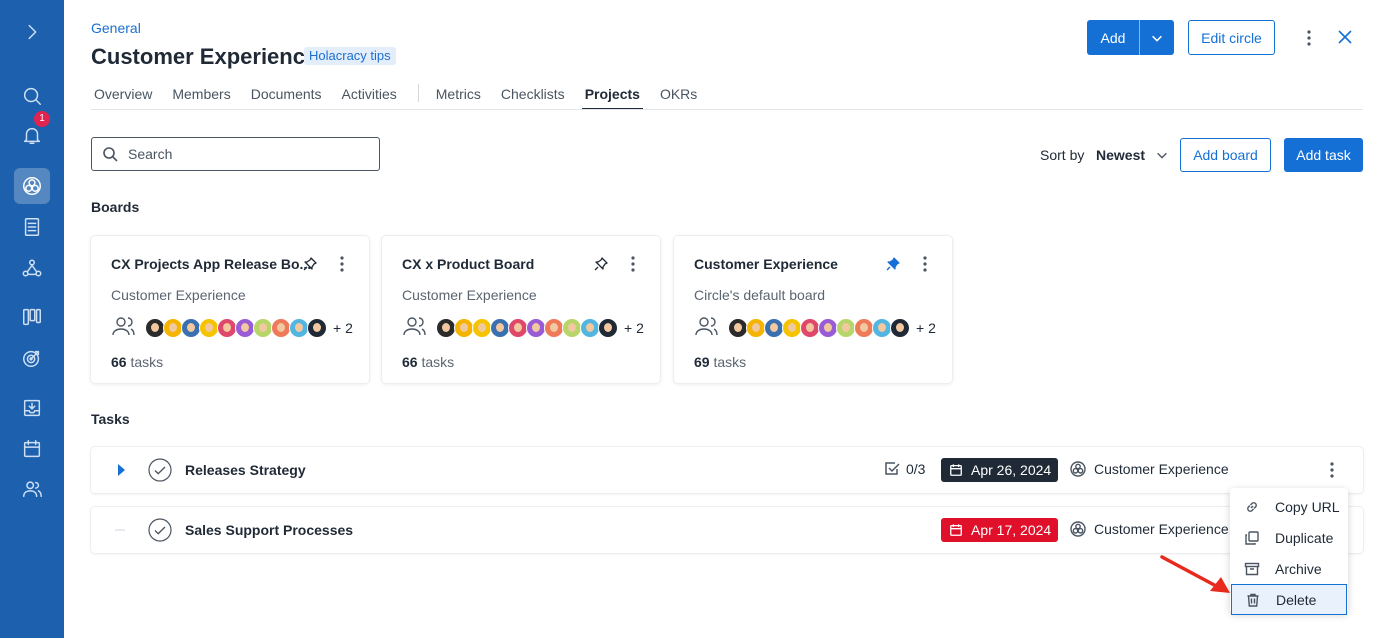 The width and height of the screenshot is (1386, 638). I want to click on documents-nav-button, so click(32, 227).